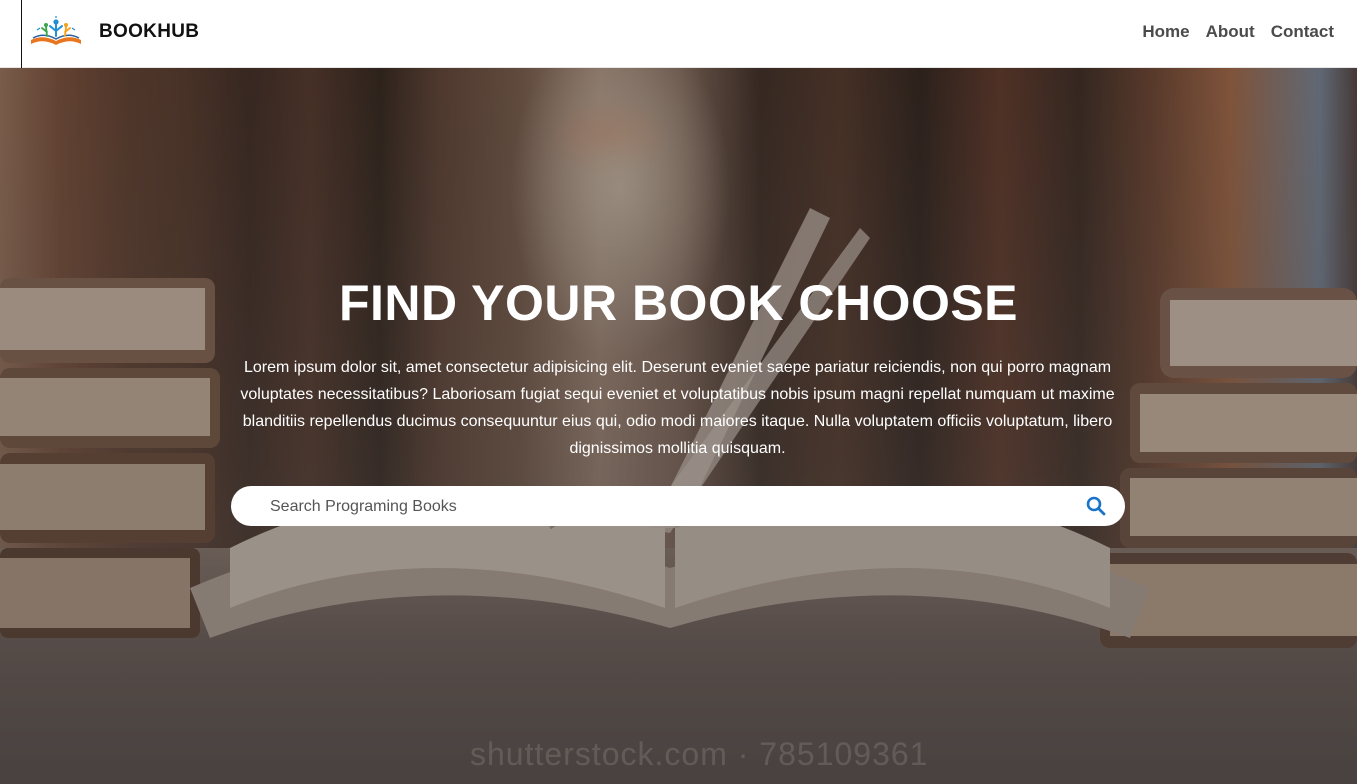  I want to click on watermark-text: shutterstock.com · 785109361, so click(699, 754).